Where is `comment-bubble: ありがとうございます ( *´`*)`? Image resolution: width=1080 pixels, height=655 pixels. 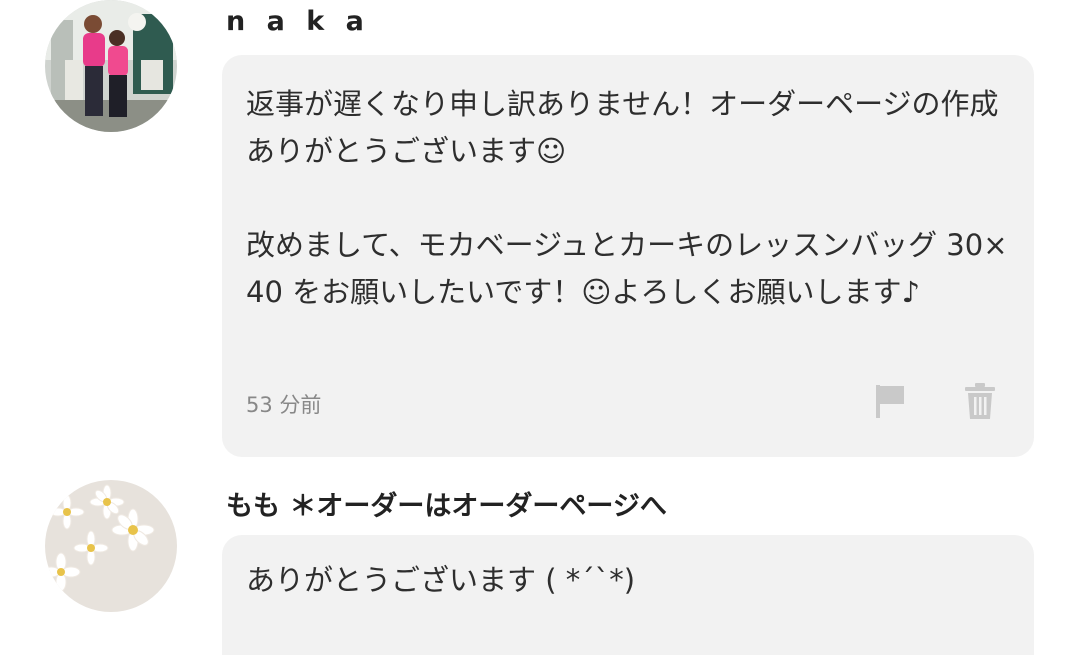
comment-bubble: ありがとうございます ( *´`*) is located at coordinates (628, 595).